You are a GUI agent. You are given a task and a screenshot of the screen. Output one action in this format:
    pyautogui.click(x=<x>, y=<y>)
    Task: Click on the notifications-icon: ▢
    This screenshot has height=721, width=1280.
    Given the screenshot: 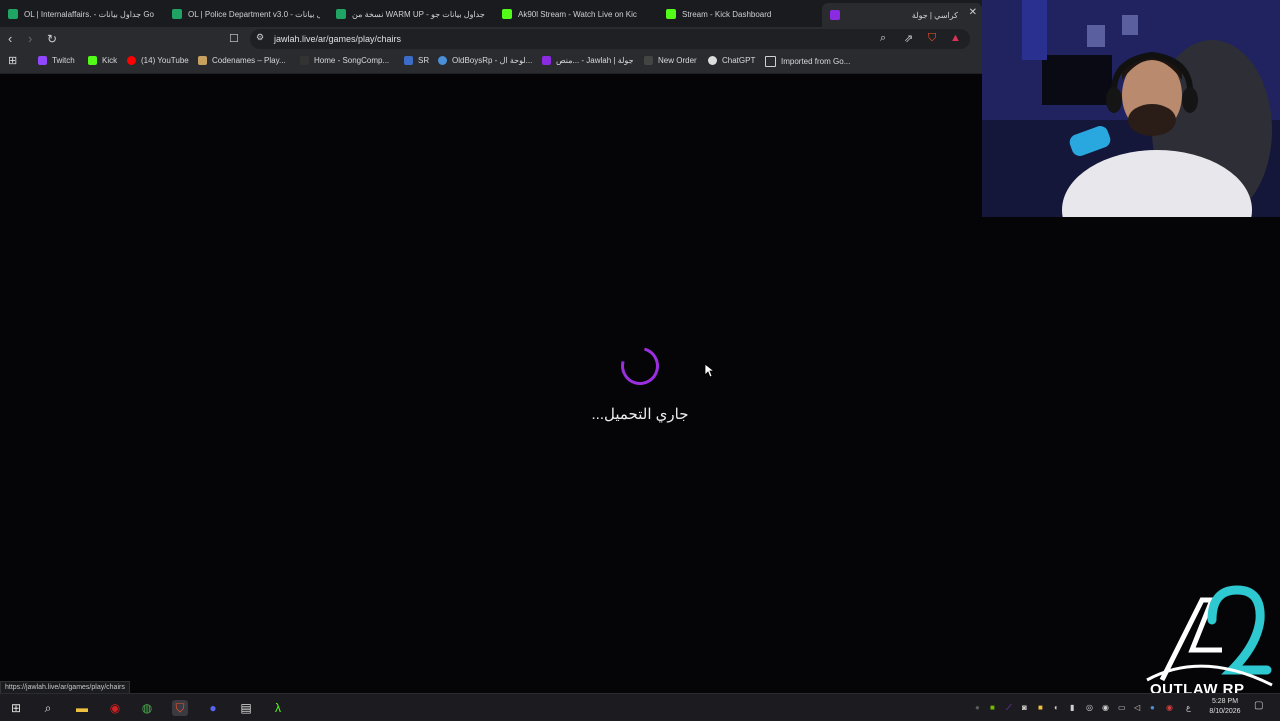 What is the action you would take?
    pyautogui.click(x=1258, y=705)
    